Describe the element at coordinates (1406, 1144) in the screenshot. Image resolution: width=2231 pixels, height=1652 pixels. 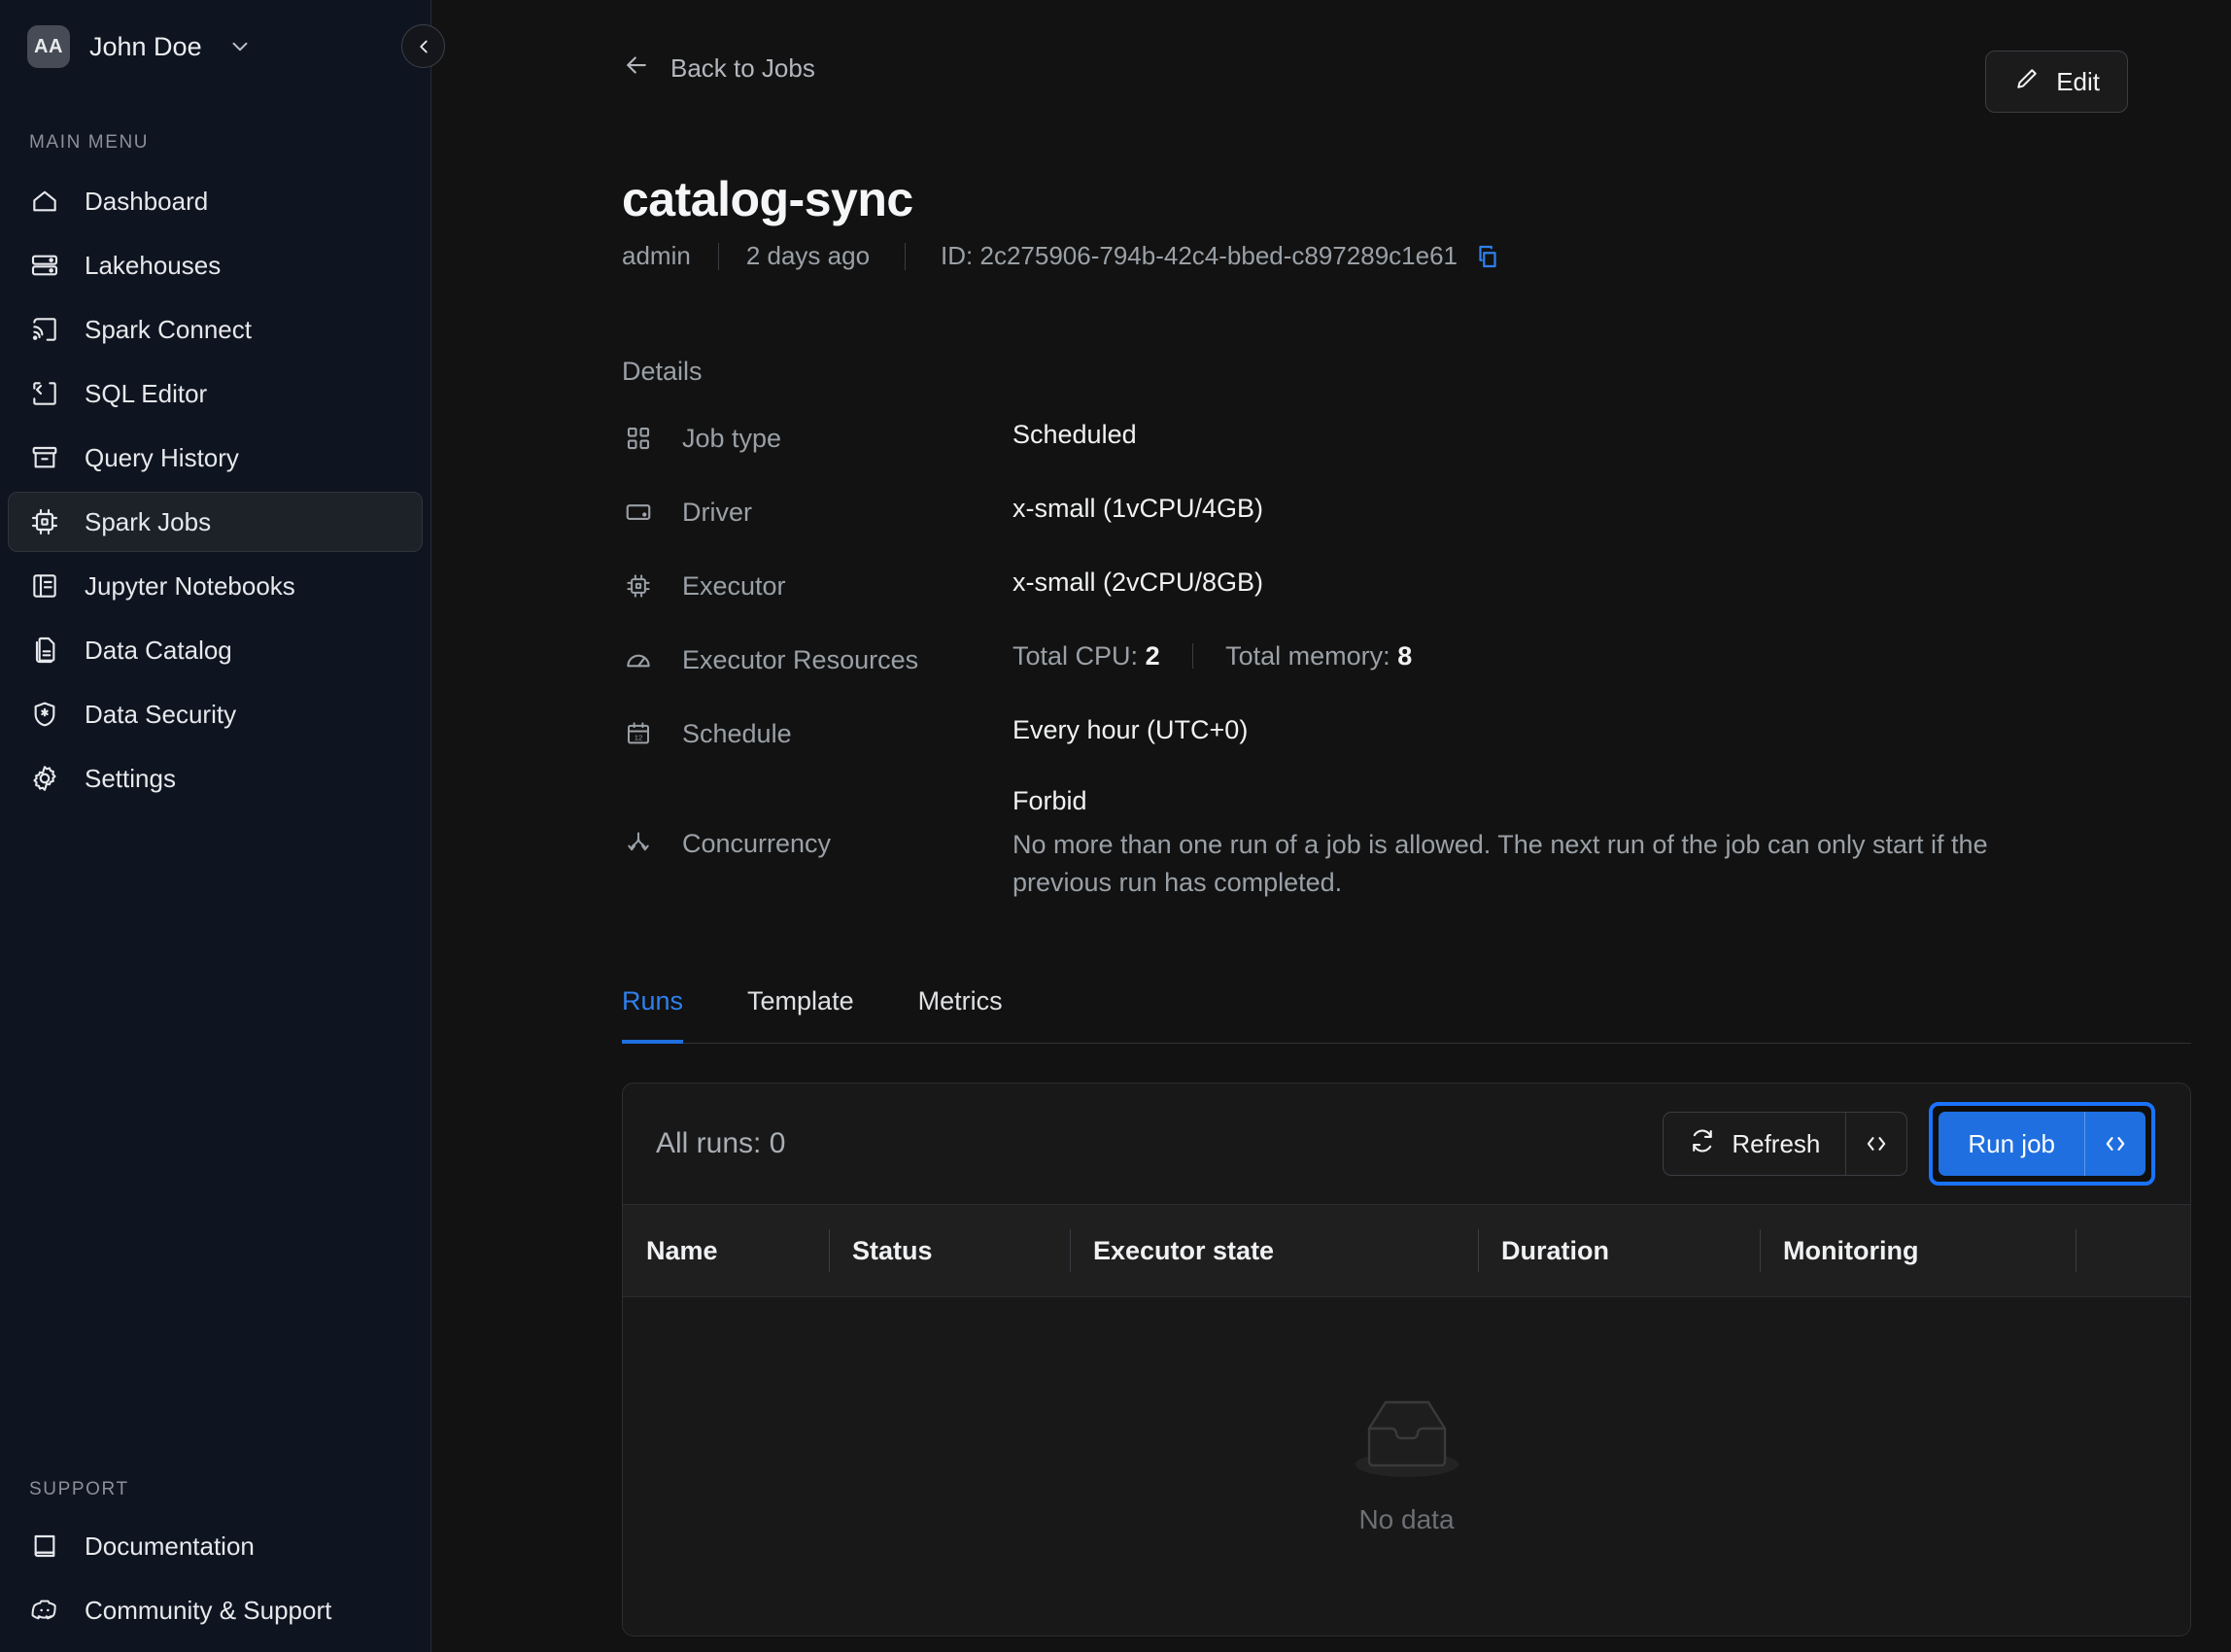
I see `runs-card-header: All runs: 0 Refresh Run job` at that location.